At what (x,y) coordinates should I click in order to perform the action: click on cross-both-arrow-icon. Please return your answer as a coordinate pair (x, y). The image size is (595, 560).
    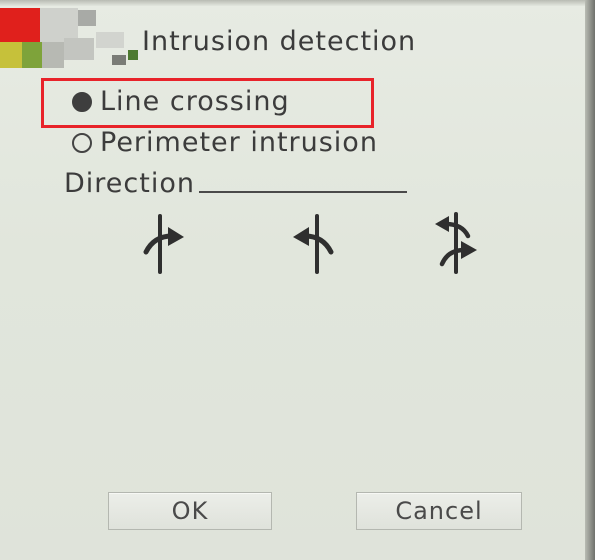
    Looking at the image, I should click on (456, 243).